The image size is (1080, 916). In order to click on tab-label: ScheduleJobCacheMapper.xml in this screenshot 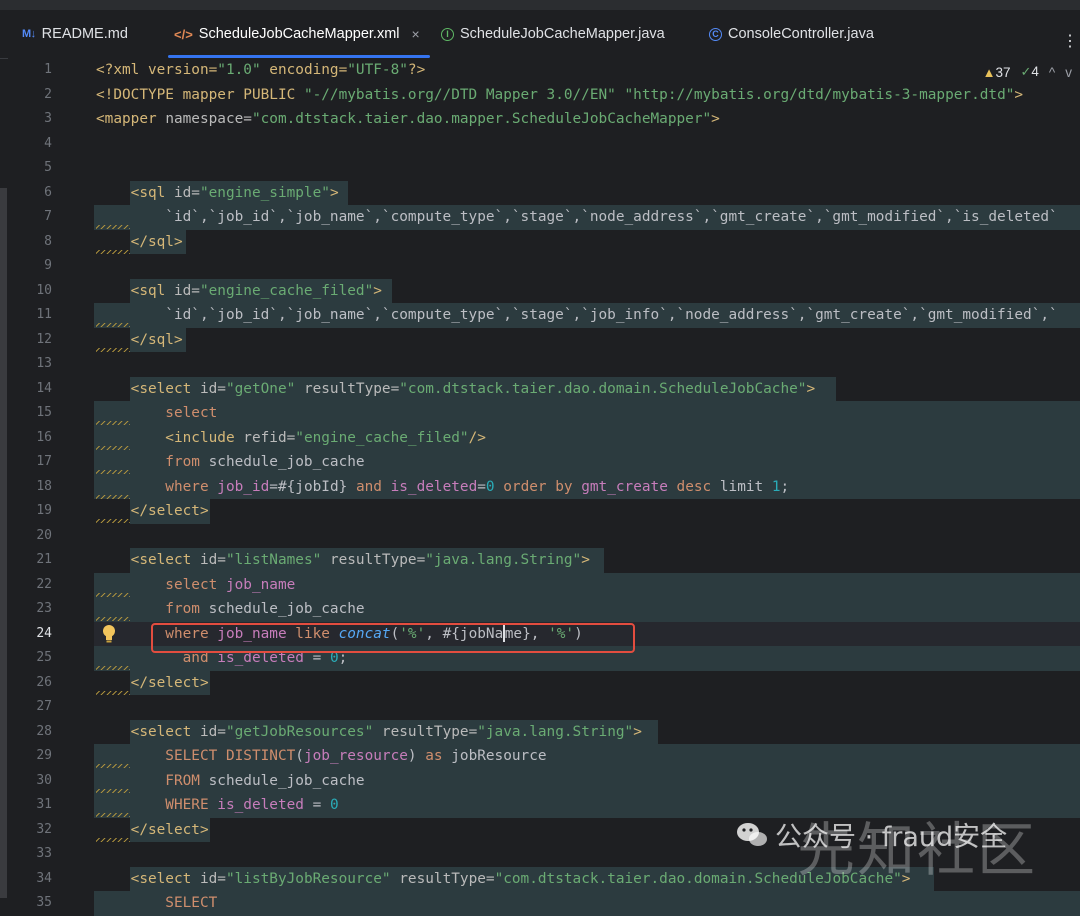, I will do `click(299, 34)`.